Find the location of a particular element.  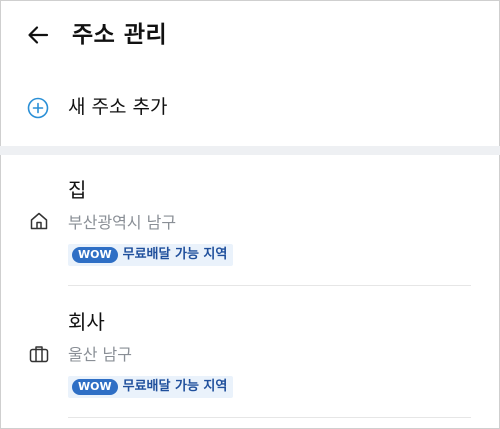

add-address-button: 새 주소 추가 is located at coordinates (250, 108).